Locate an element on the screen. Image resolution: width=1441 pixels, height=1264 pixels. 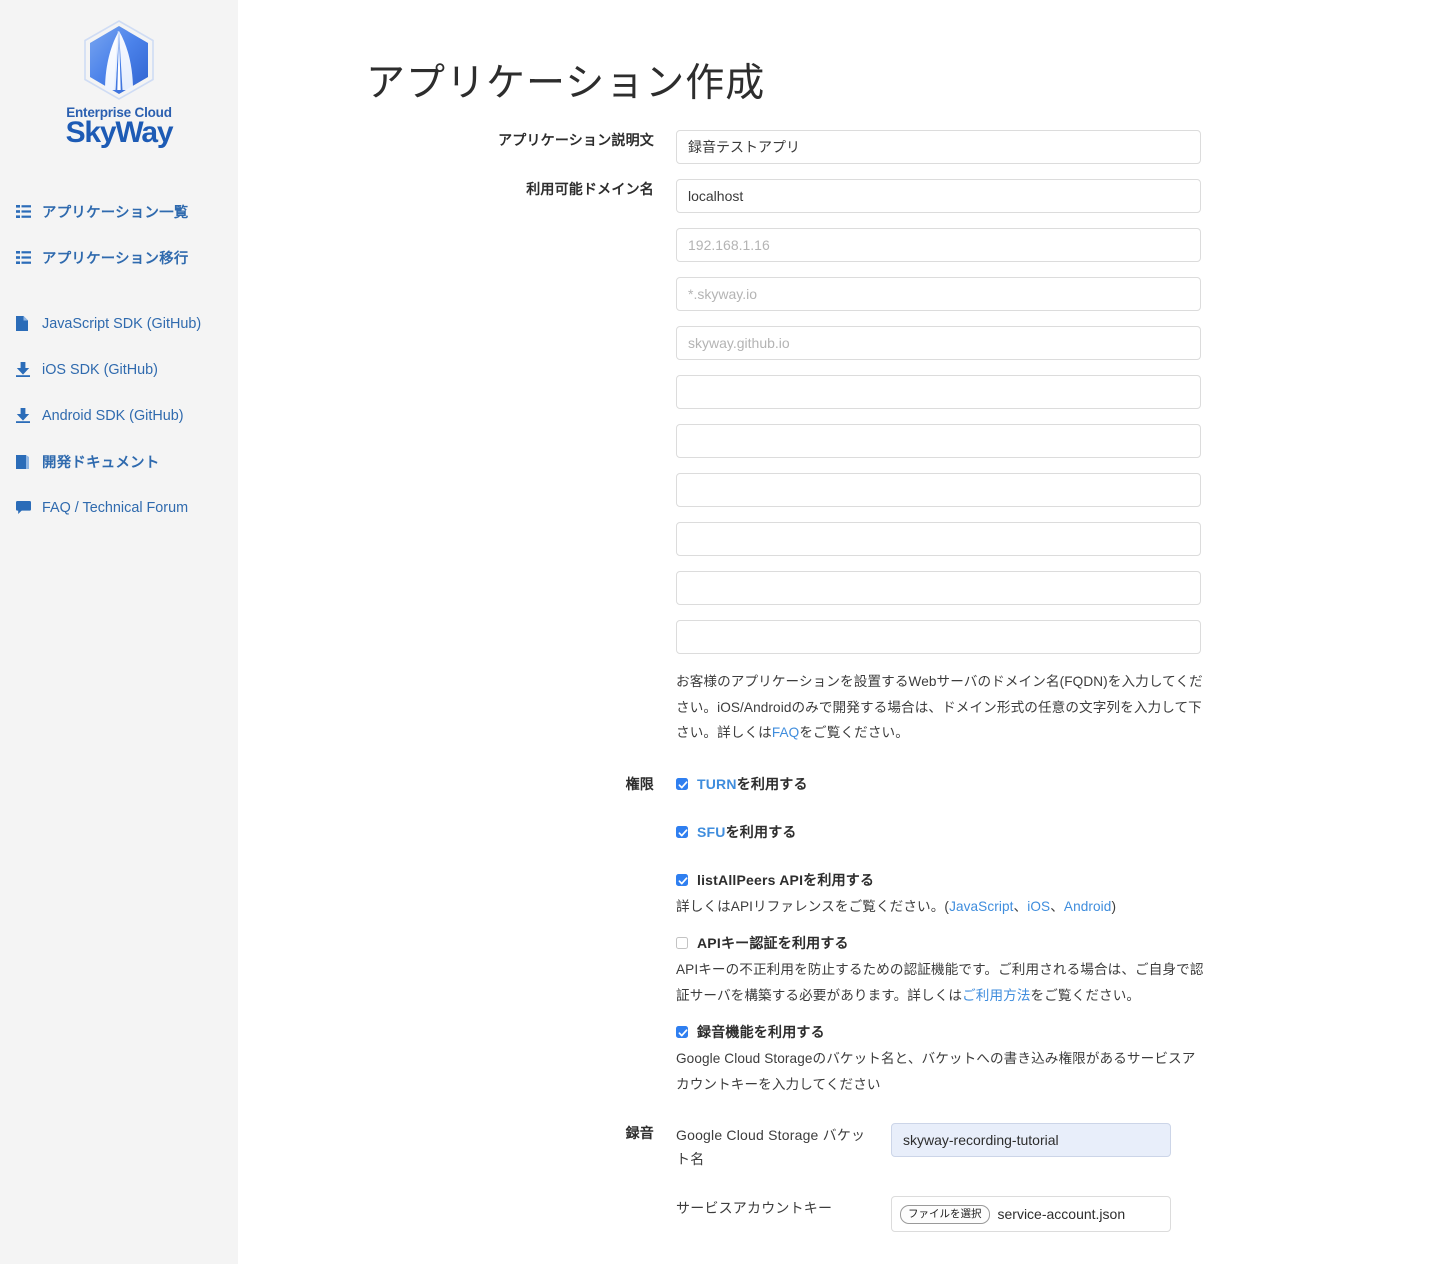
sidebar-item-ios-sdk: iOS SDK (GitHub) is located at coordinates (119, 370).